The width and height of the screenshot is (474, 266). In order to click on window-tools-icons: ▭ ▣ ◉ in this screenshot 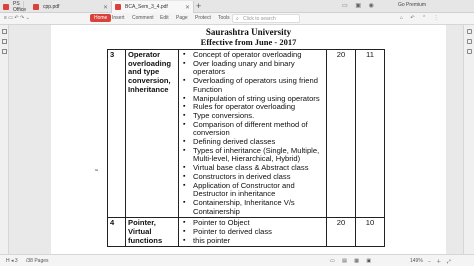, I will do `click(359, 5)`.